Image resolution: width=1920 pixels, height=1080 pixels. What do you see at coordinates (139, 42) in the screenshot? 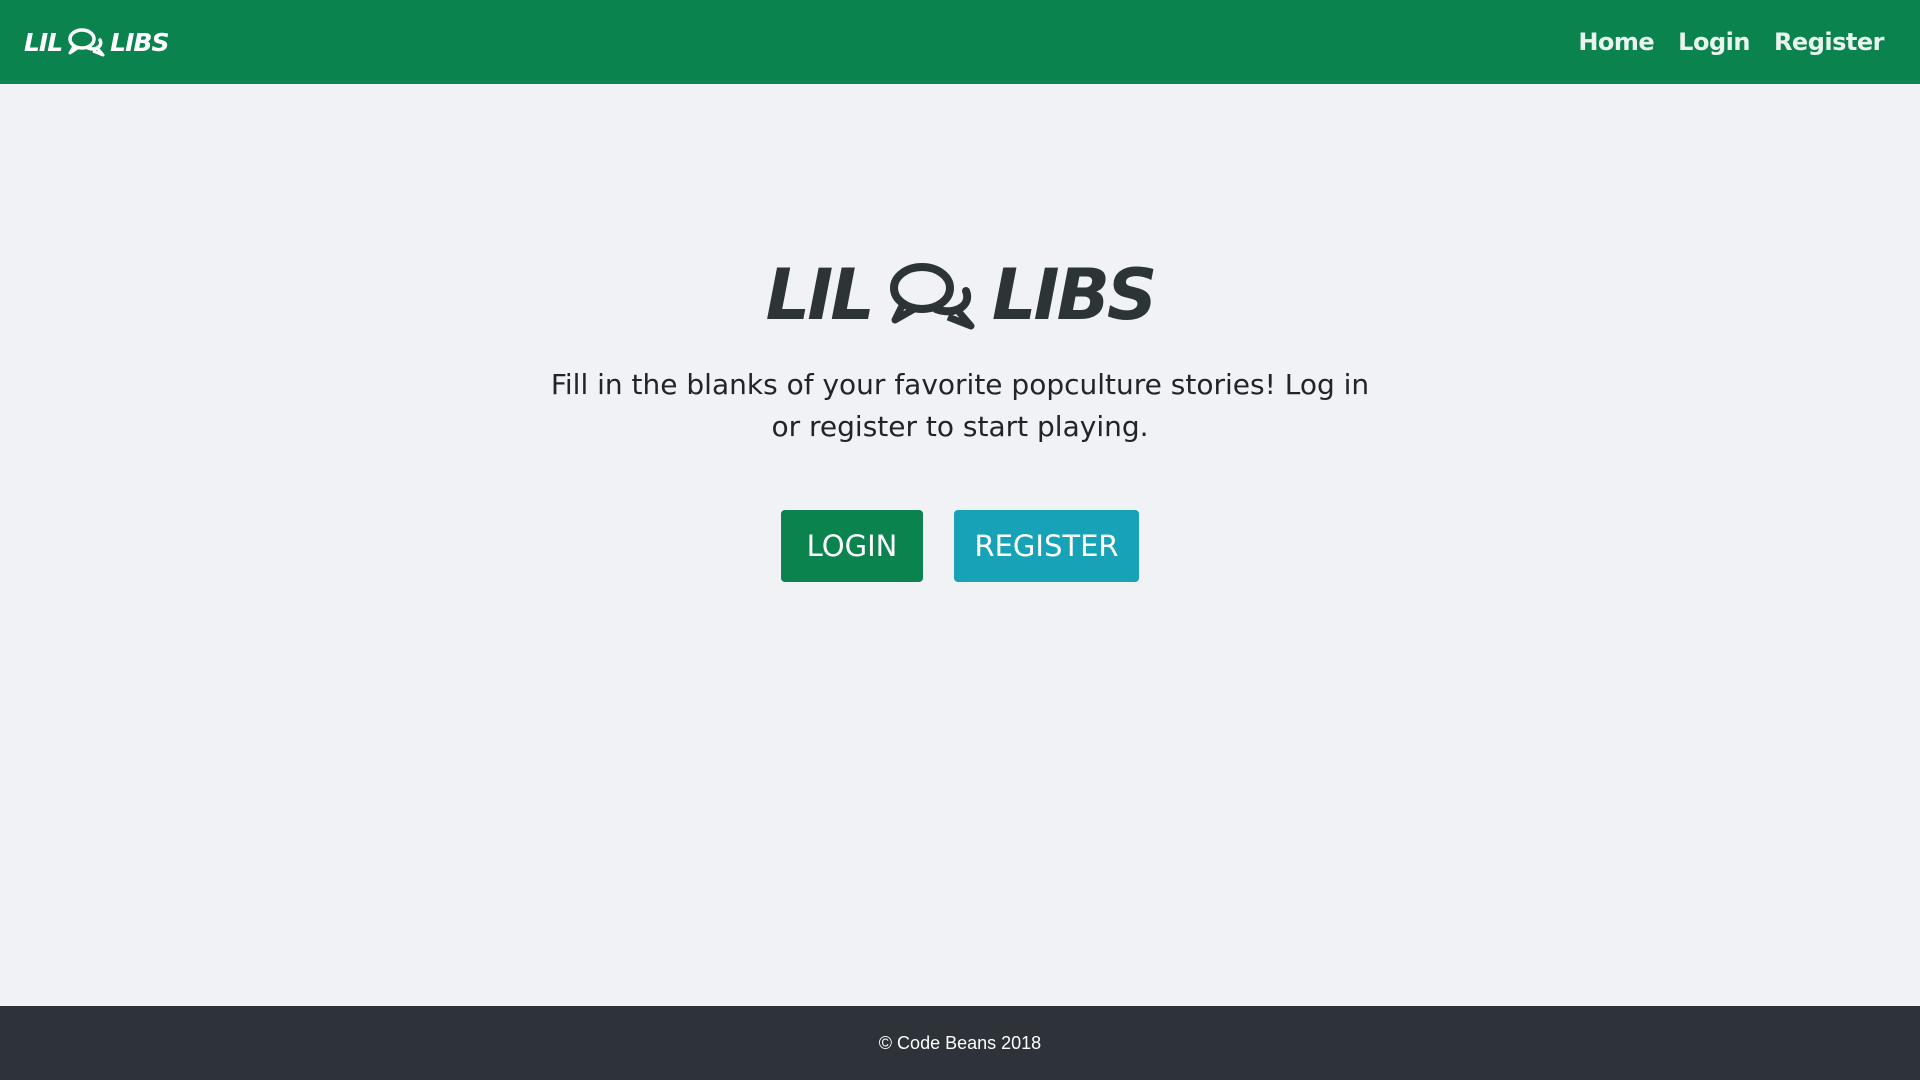
I see `brand-text-right: LIBS` at bounding box center [139, 42].